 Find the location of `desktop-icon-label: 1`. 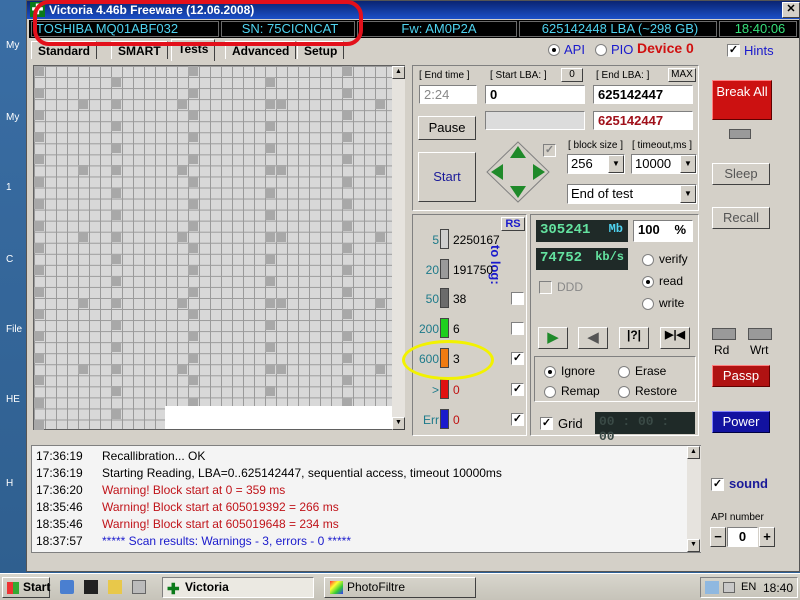

desktop-icon-label: 1 is located at coordinates (9, 187).